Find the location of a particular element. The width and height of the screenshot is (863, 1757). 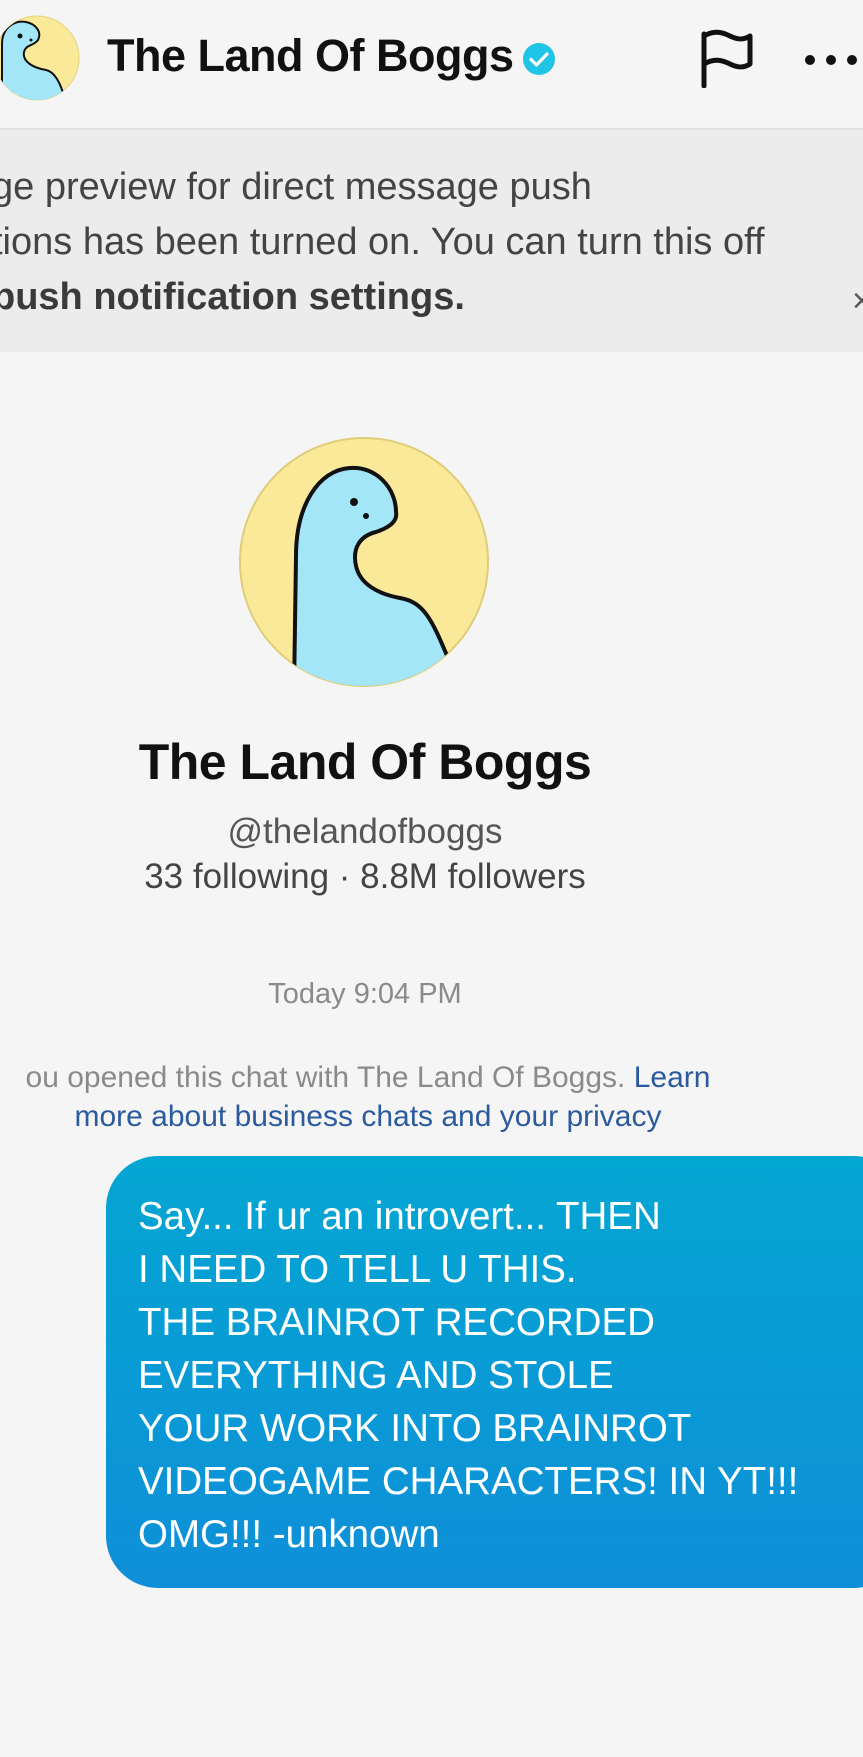

banner-line: ge preview for direct message push is located at coordinates (296, 187).